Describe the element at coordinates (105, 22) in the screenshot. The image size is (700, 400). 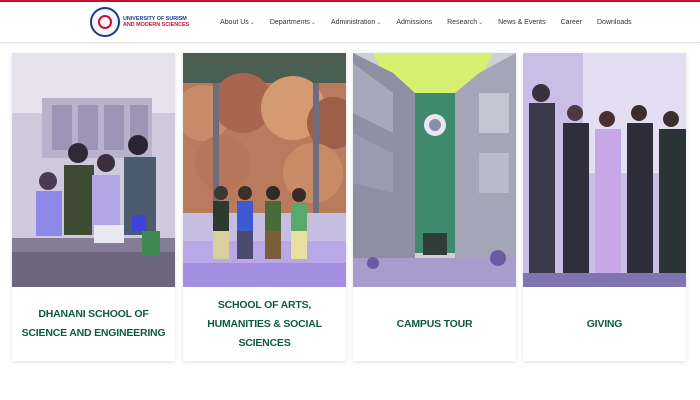
I see `university-seal-icon` at that location.